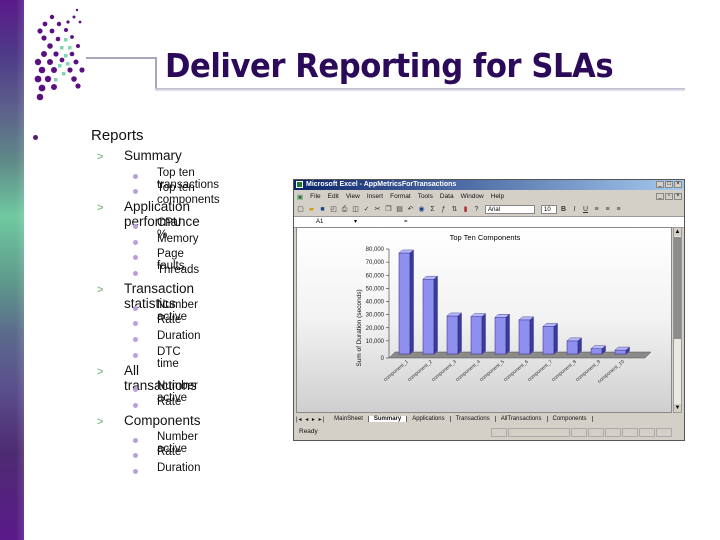 This screenshot has width=720, height=540. What do you see at coordinates (375, 316) in the screenshot?
I see `y-tick-label: 30,000` at bounding box center [375, 316].